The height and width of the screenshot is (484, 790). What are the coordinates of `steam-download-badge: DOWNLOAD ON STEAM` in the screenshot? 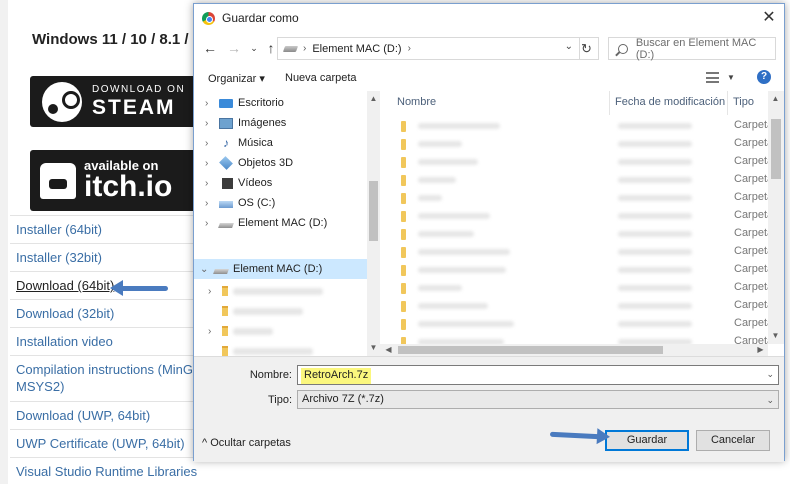 It's located at (125, 101).